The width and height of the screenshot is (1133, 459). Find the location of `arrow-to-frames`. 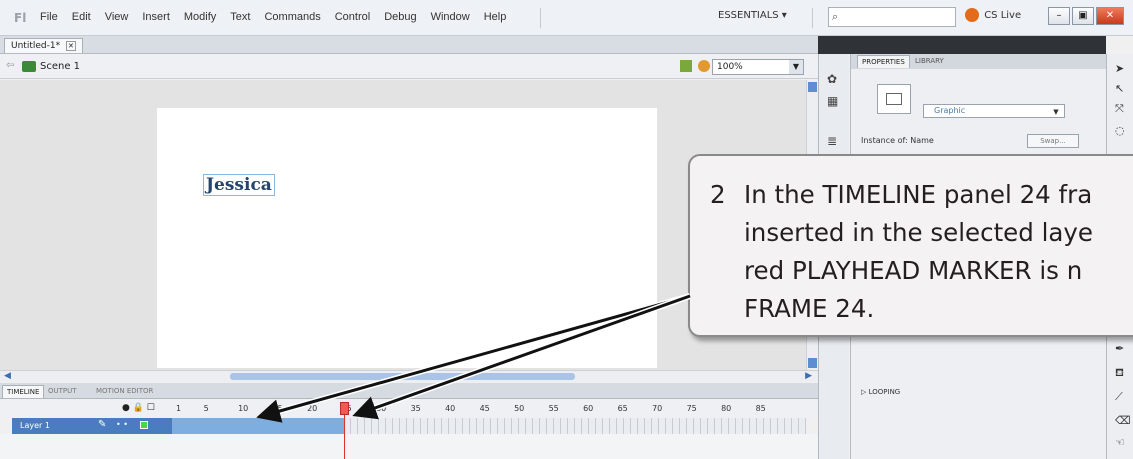

arrow-to-frames is located at coordinates (473, 358).